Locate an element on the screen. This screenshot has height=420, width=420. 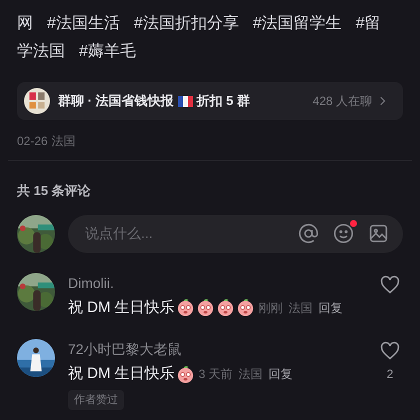
commenter-name: 72小时巴黎大老鼠 is located at coordinates (216, 349).